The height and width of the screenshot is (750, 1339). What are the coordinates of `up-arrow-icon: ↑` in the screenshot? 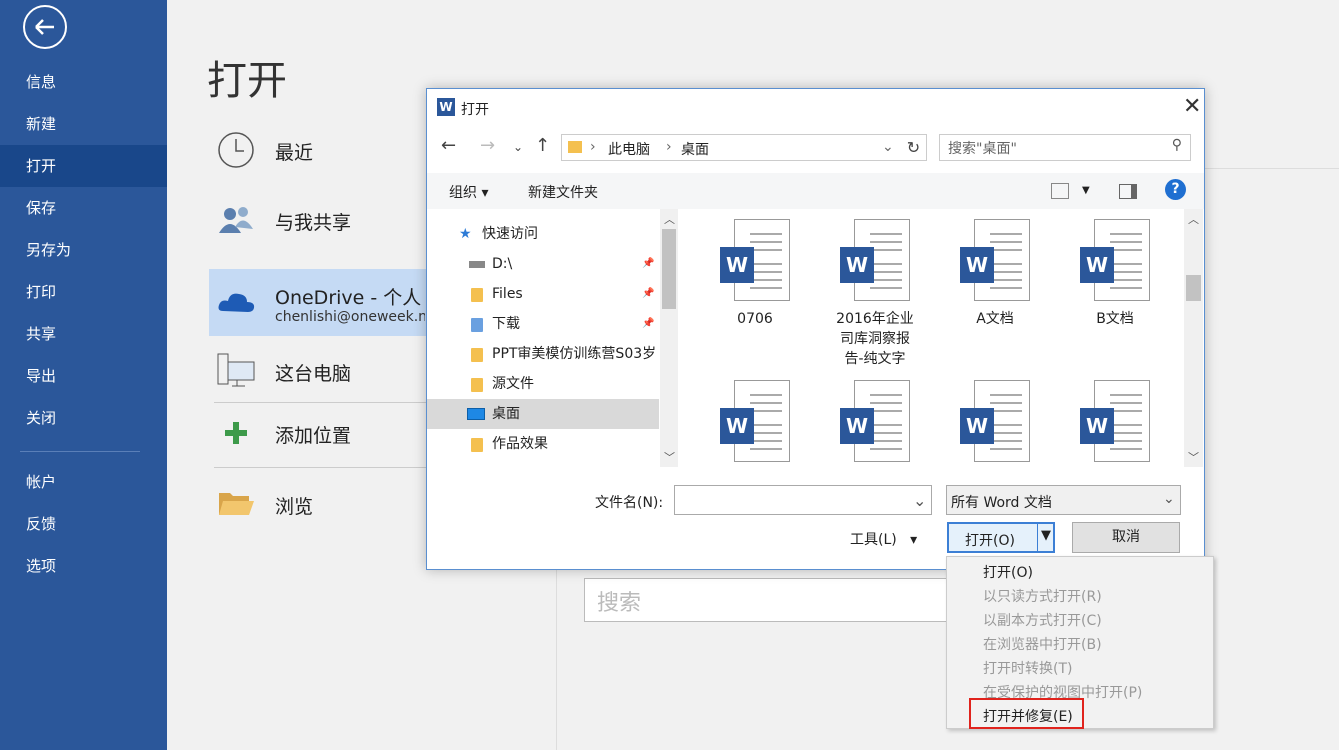 It's located at (542, 145).